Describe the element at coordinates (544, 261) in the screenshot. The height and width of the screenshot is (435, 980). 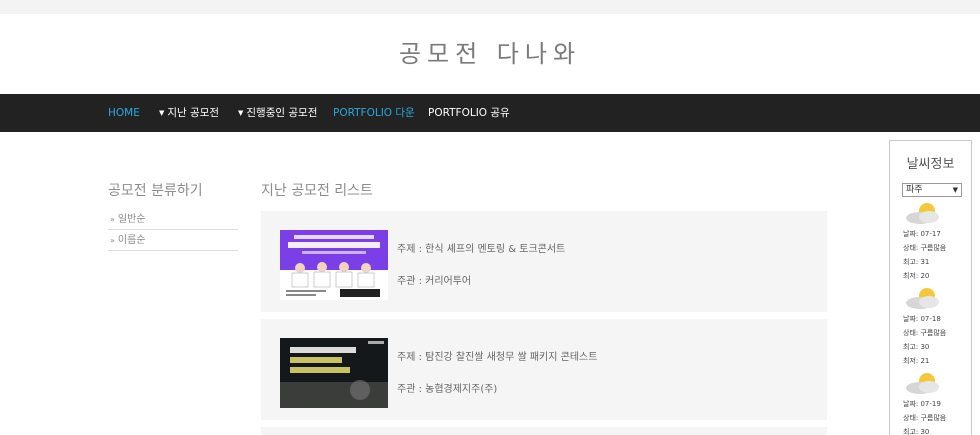
I see `contest-card: 주제 : 한식 셰프의 멘토링 & 토크콘서트 주관 : 커리어투어` at that location.